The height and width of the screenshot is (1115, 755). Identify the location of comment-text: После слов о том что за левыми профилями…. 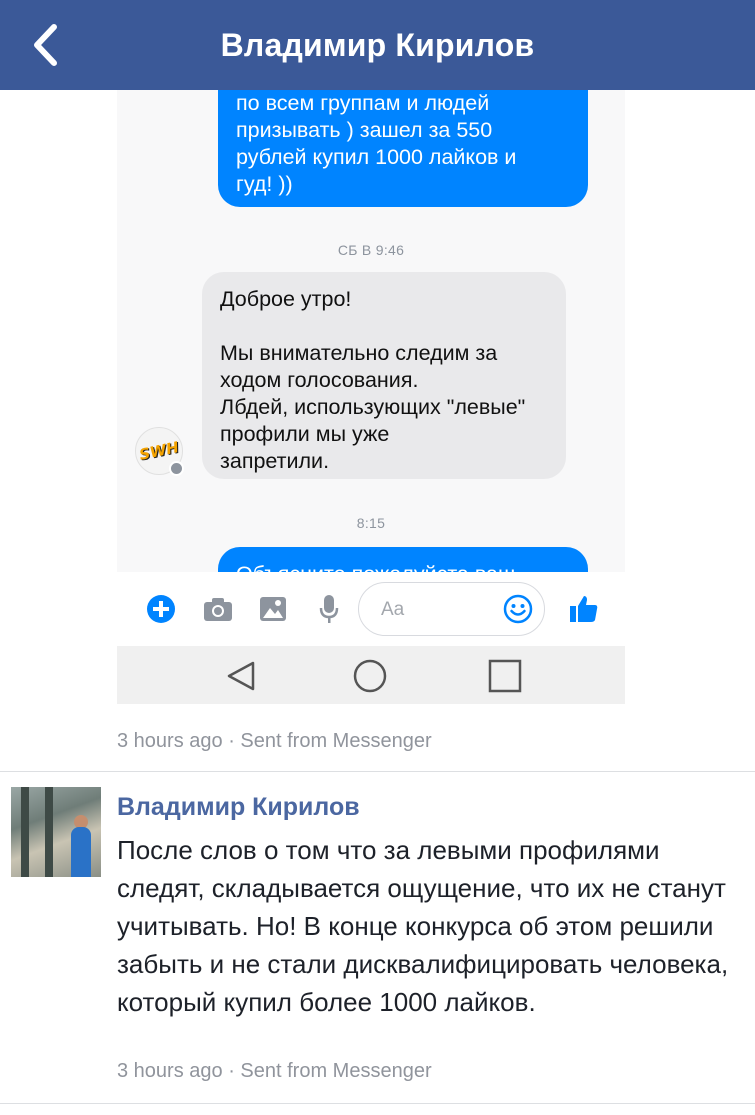
(423, 926).